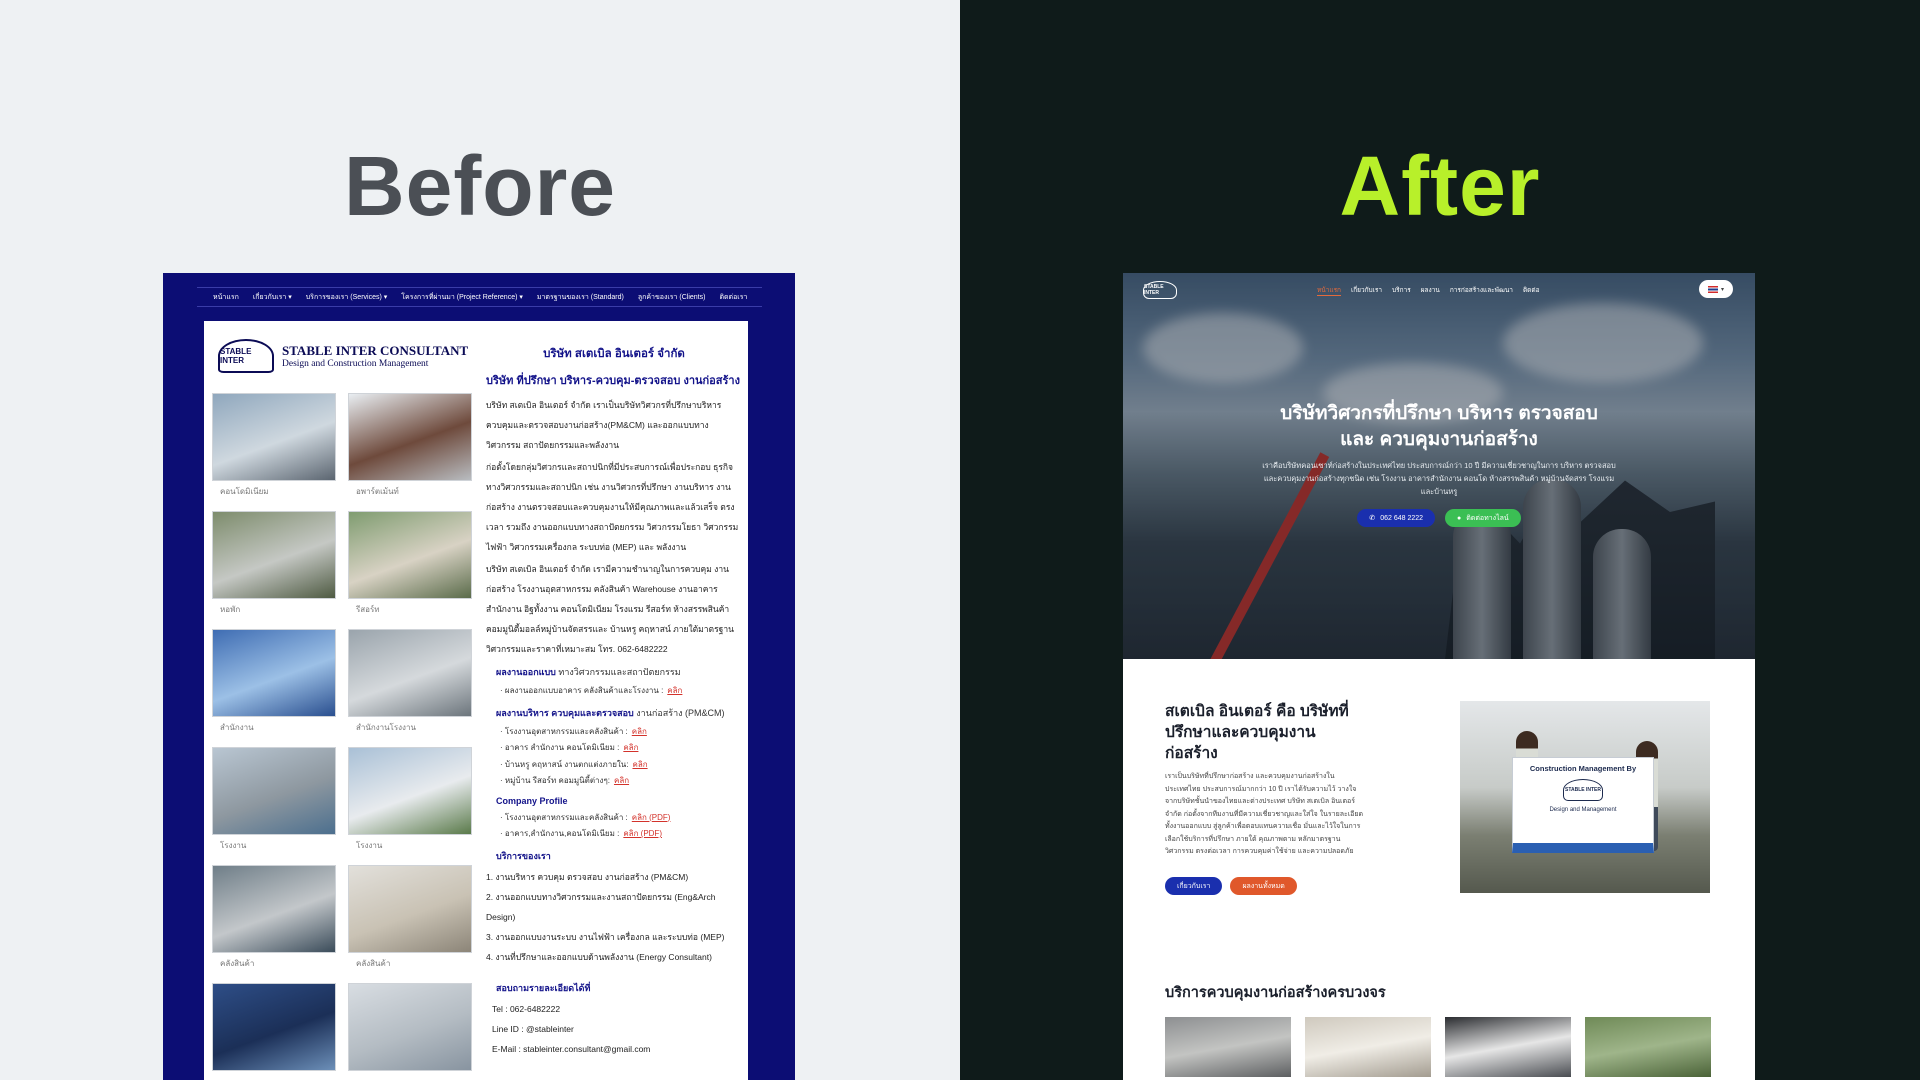 This screenshot has height=1080, width=1920. I want to click on old-logo-mark: STABLE INTER, so click(246, 356).